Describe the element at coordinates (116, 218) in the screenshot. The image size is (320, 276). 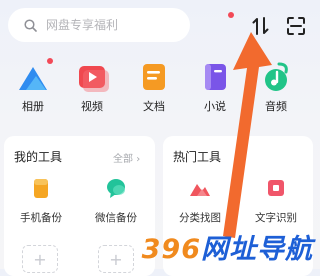
I see `tool-label: 微信备份` at that location.